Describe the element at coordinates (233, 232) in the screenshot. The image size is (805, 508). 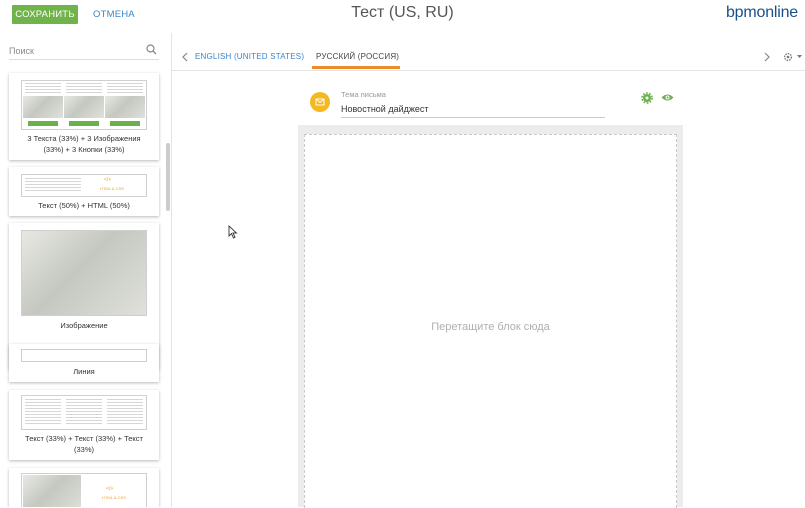
I see `mouse-cursor-icon` at that location.